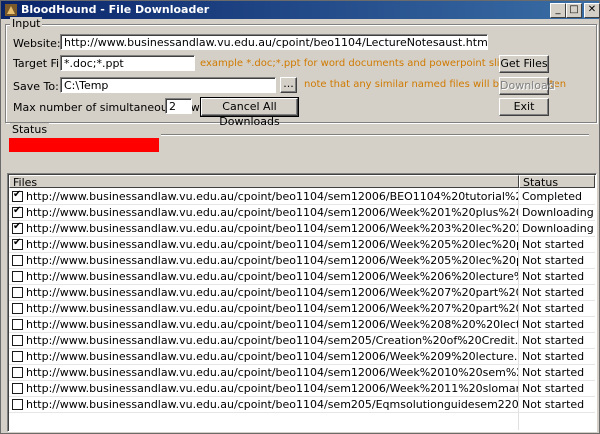 The width and height of the screenshot is (600, 434). I want to click on exit-button: Exit, so click(524, 107).